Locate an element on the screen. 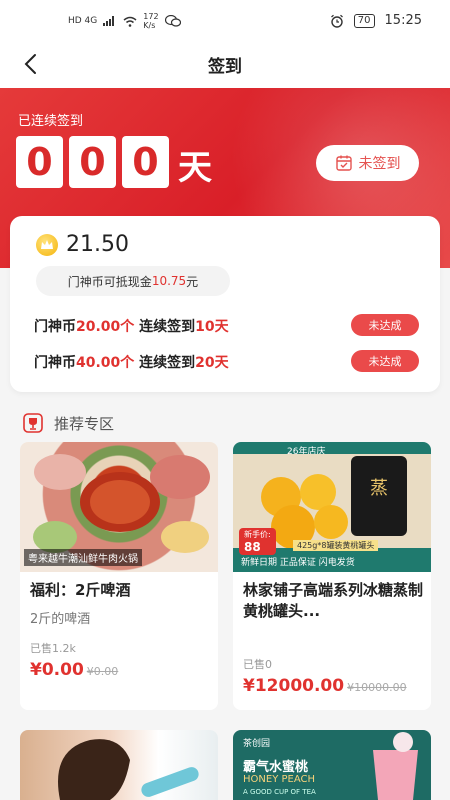 The height and width of the screenshot is (800, 450). product-subtitle: 2斤的啤酒 is located at coordinates (60, 619).